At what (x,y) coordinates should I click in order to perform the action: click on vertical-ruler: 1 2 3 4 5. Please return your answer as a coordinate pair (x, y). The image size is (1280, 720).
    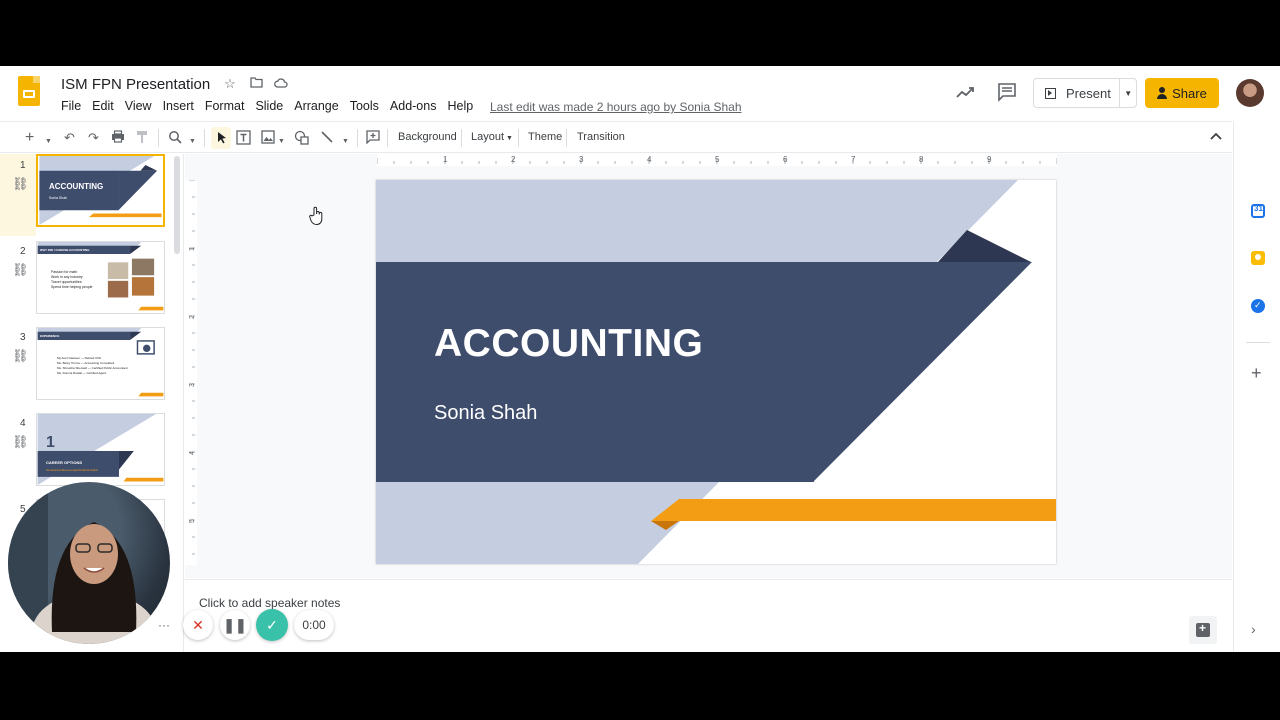
    Looking at the image, I should click on (191, 372).